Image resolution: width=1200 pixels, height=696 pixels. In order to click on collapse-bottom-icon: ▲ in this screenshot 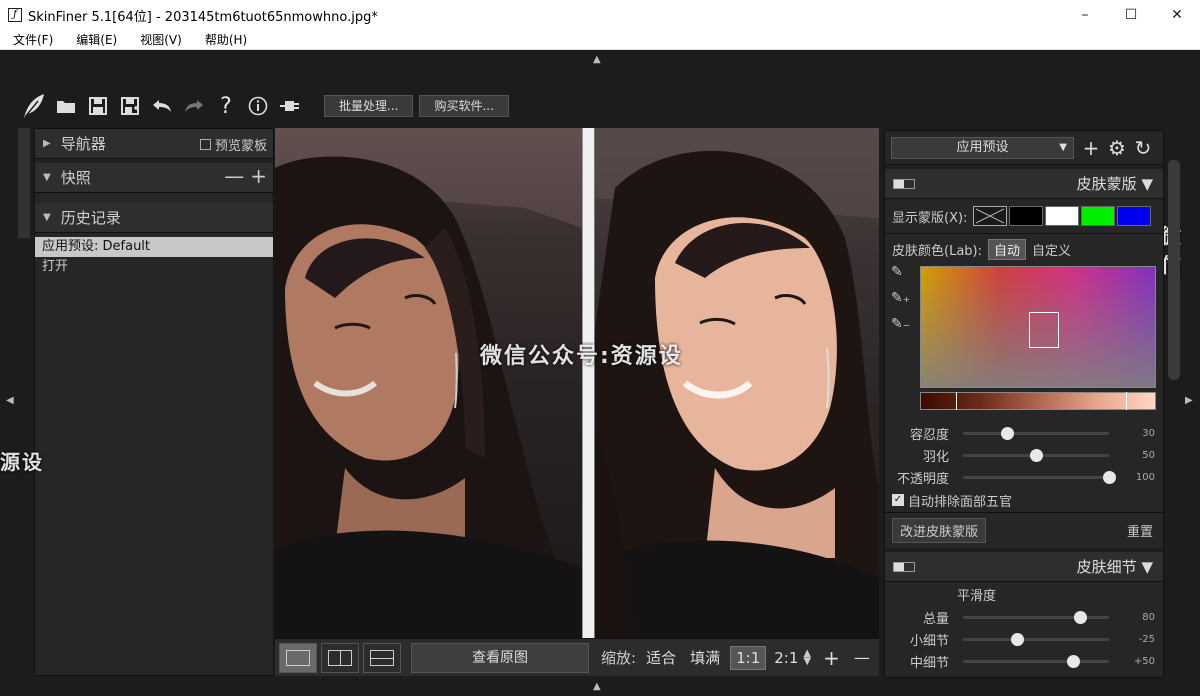, I will do `click(597, 687)`.